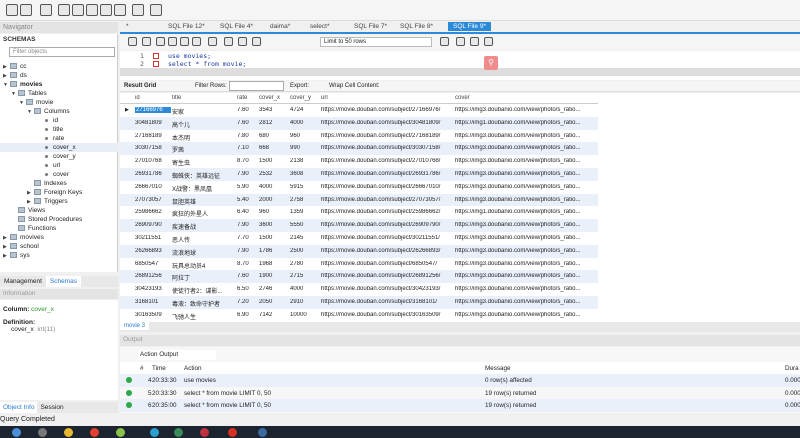 This screenshot has width=800, height=438. Describe the element at coordinates (305, 136) in the screenshot. I see `cell-cover_y: 960` at that location.